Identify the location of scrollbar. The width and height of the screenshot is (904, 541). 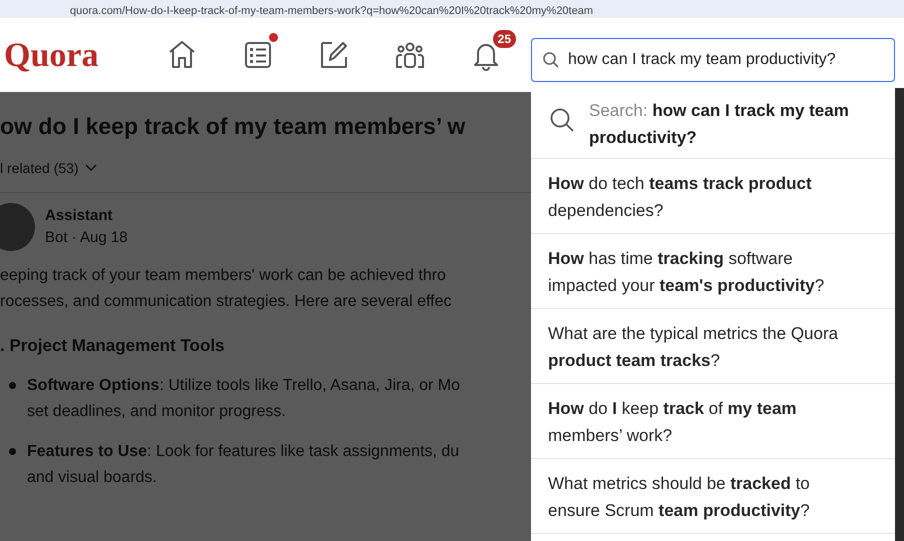
(899, 314).